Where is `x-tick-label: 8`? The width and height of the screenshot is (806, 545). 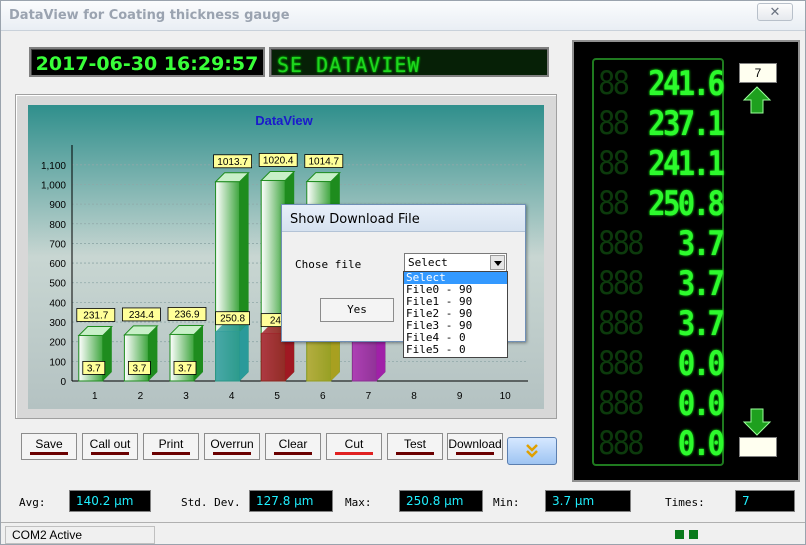 x-tick-label: 8 is located at coordinates (414, 396).